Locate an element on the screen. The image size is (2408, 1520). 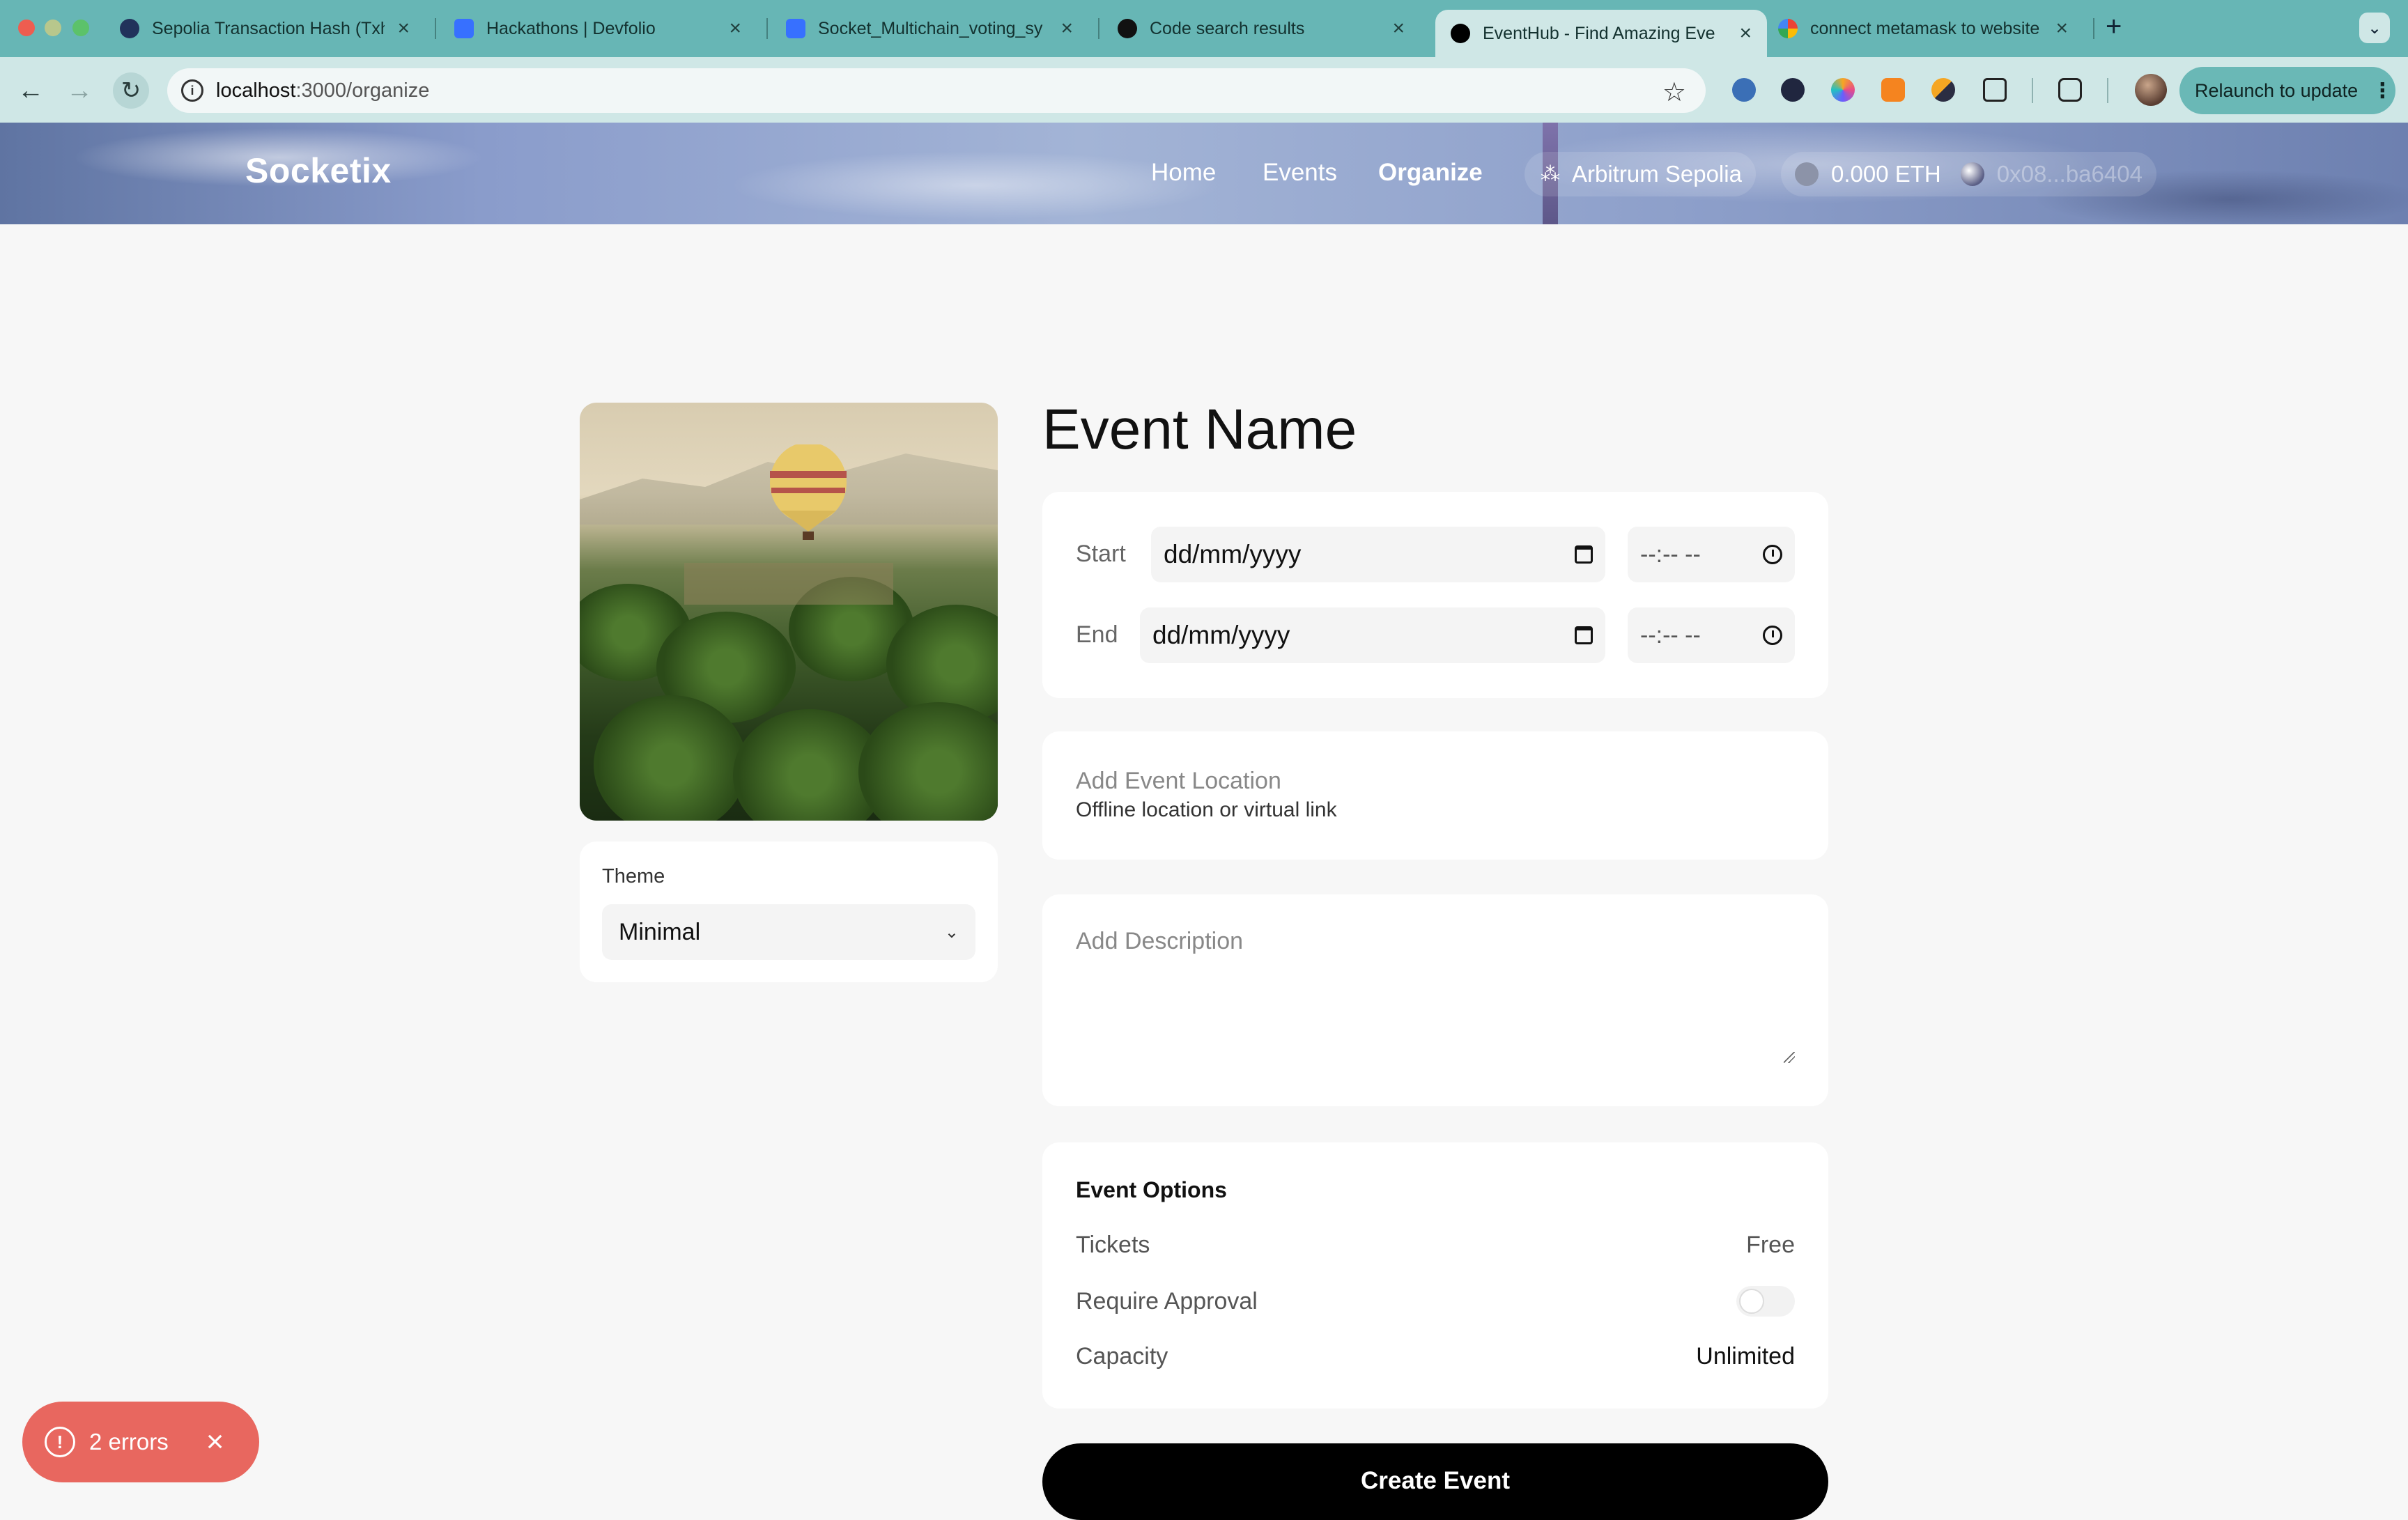
approval-label: Require Approval is located at coordinates (1167, 1301).